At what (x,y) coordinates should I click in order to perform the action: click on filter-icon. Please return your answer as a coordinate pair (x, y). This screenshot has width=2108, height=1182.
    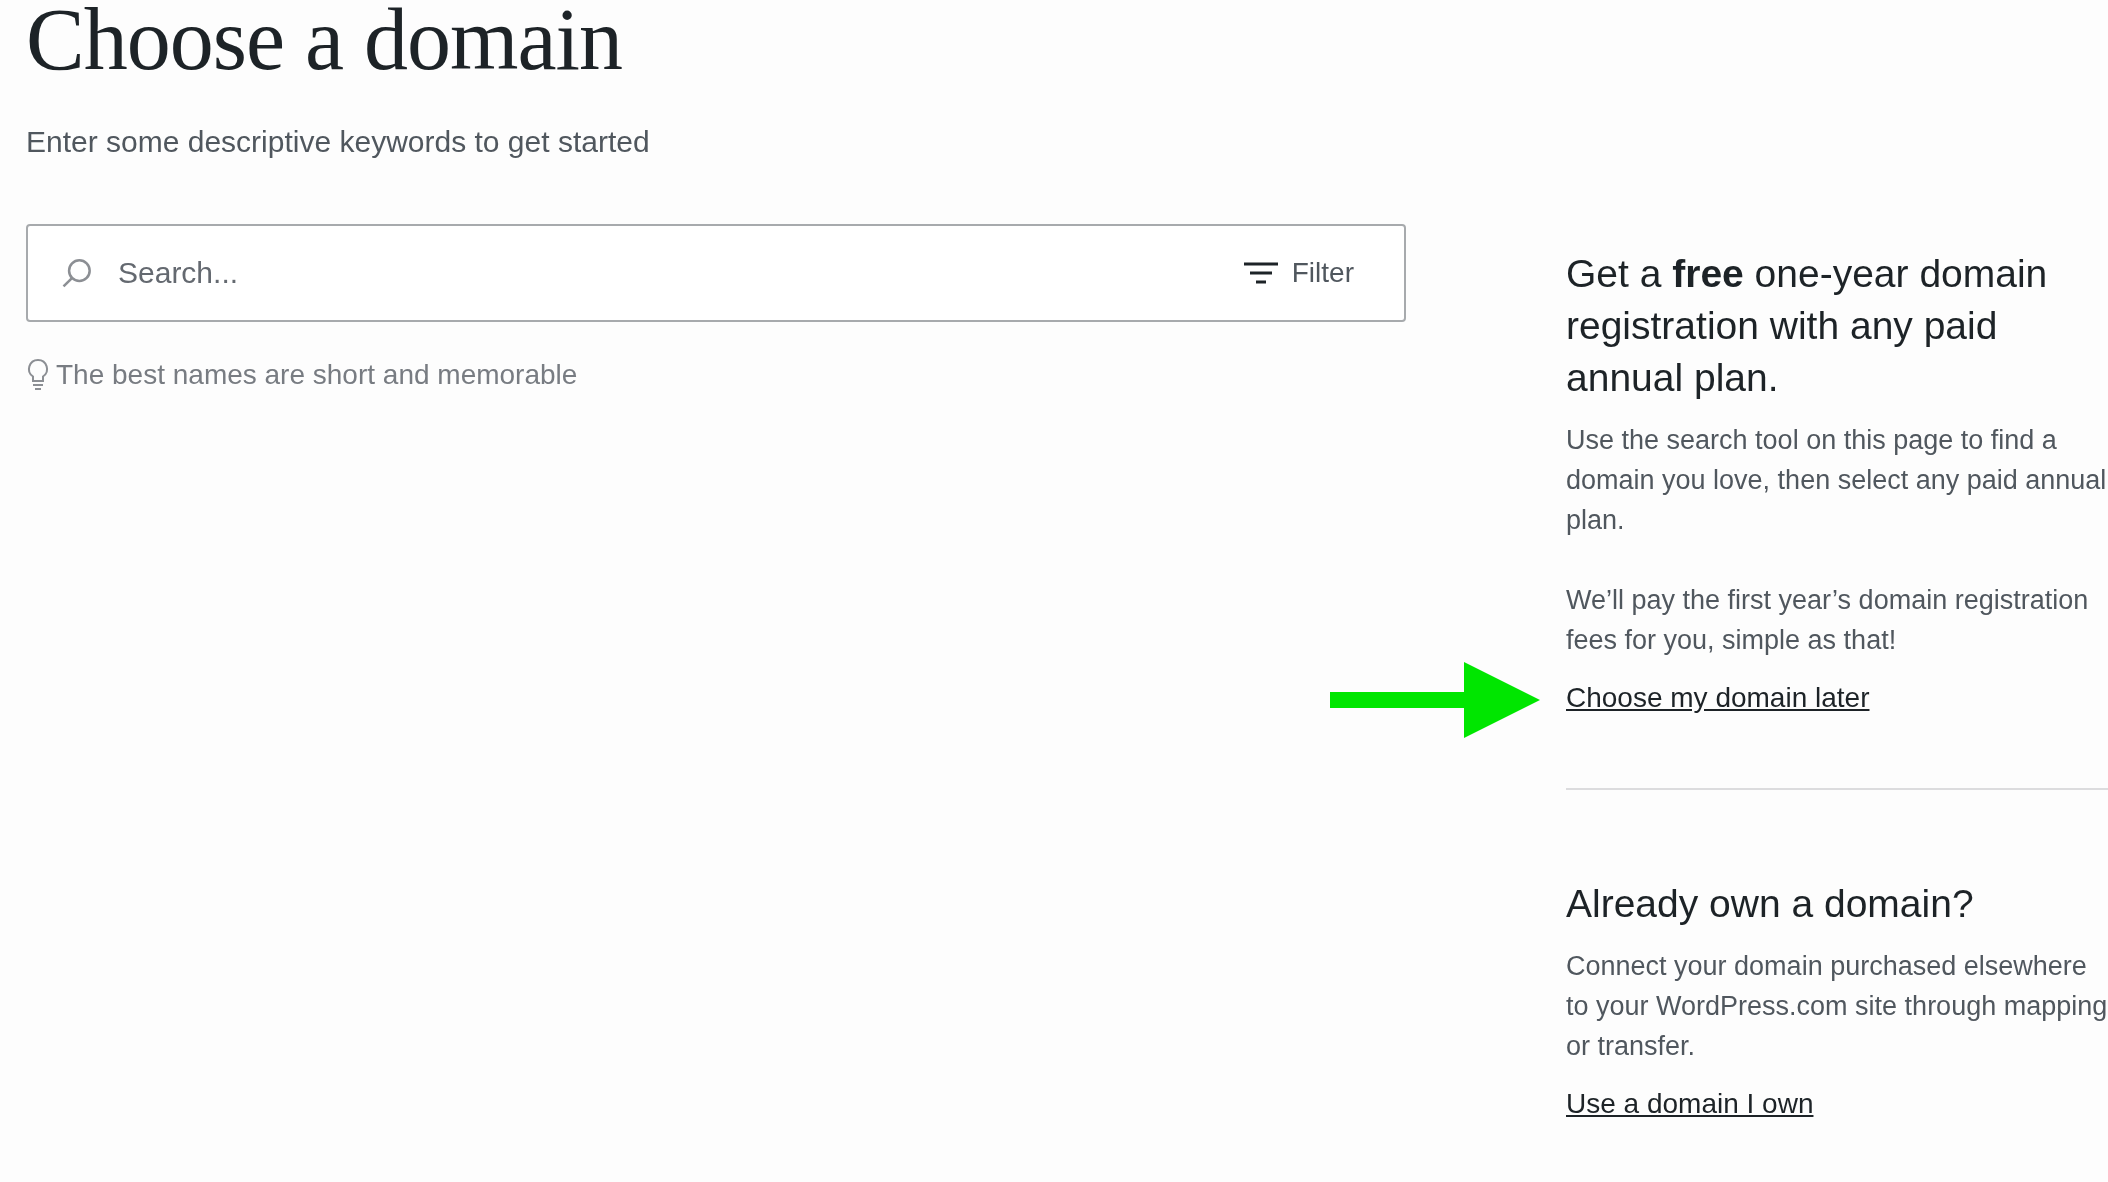
    Looking at the image, I should click on (1260, 273).